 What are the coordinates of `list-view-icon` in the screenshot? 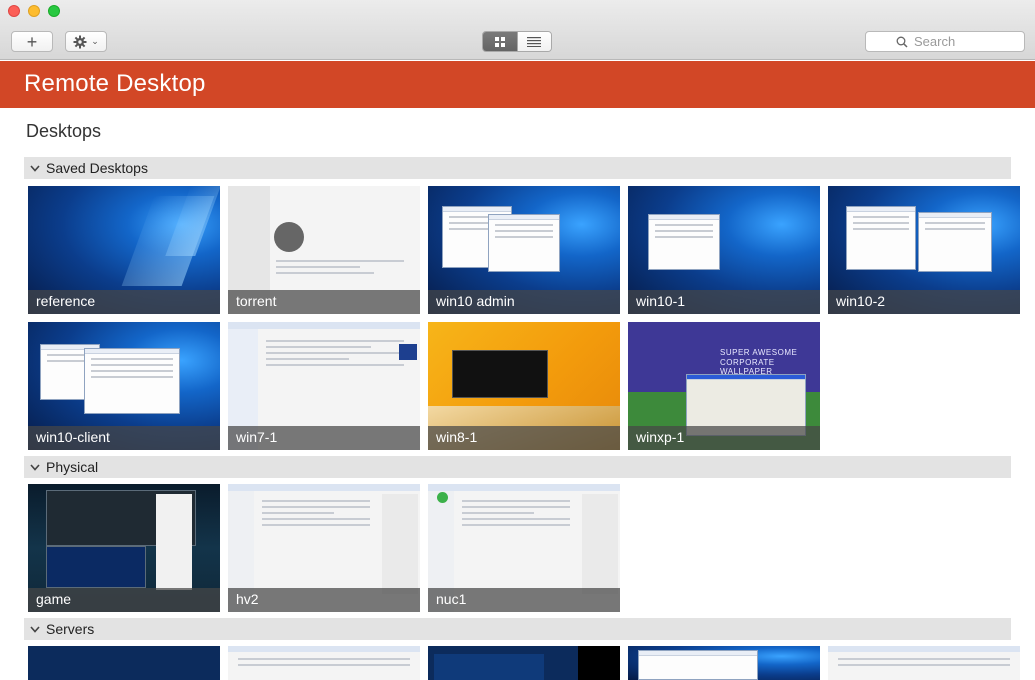 It's located at (534, 41).